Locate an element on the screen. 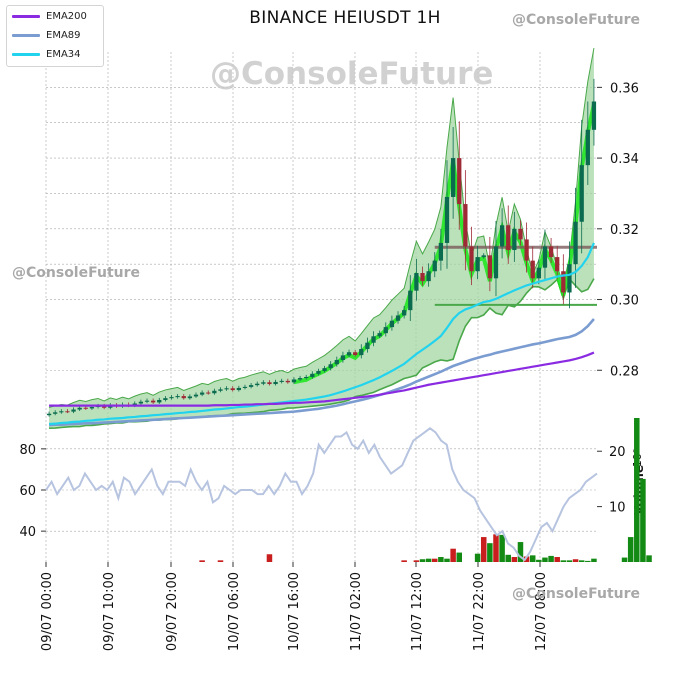 Image resolution: width=690 pixels, height=694 pixels. legend-label-ema200: EMA200 is located at coordinates (66, 16).